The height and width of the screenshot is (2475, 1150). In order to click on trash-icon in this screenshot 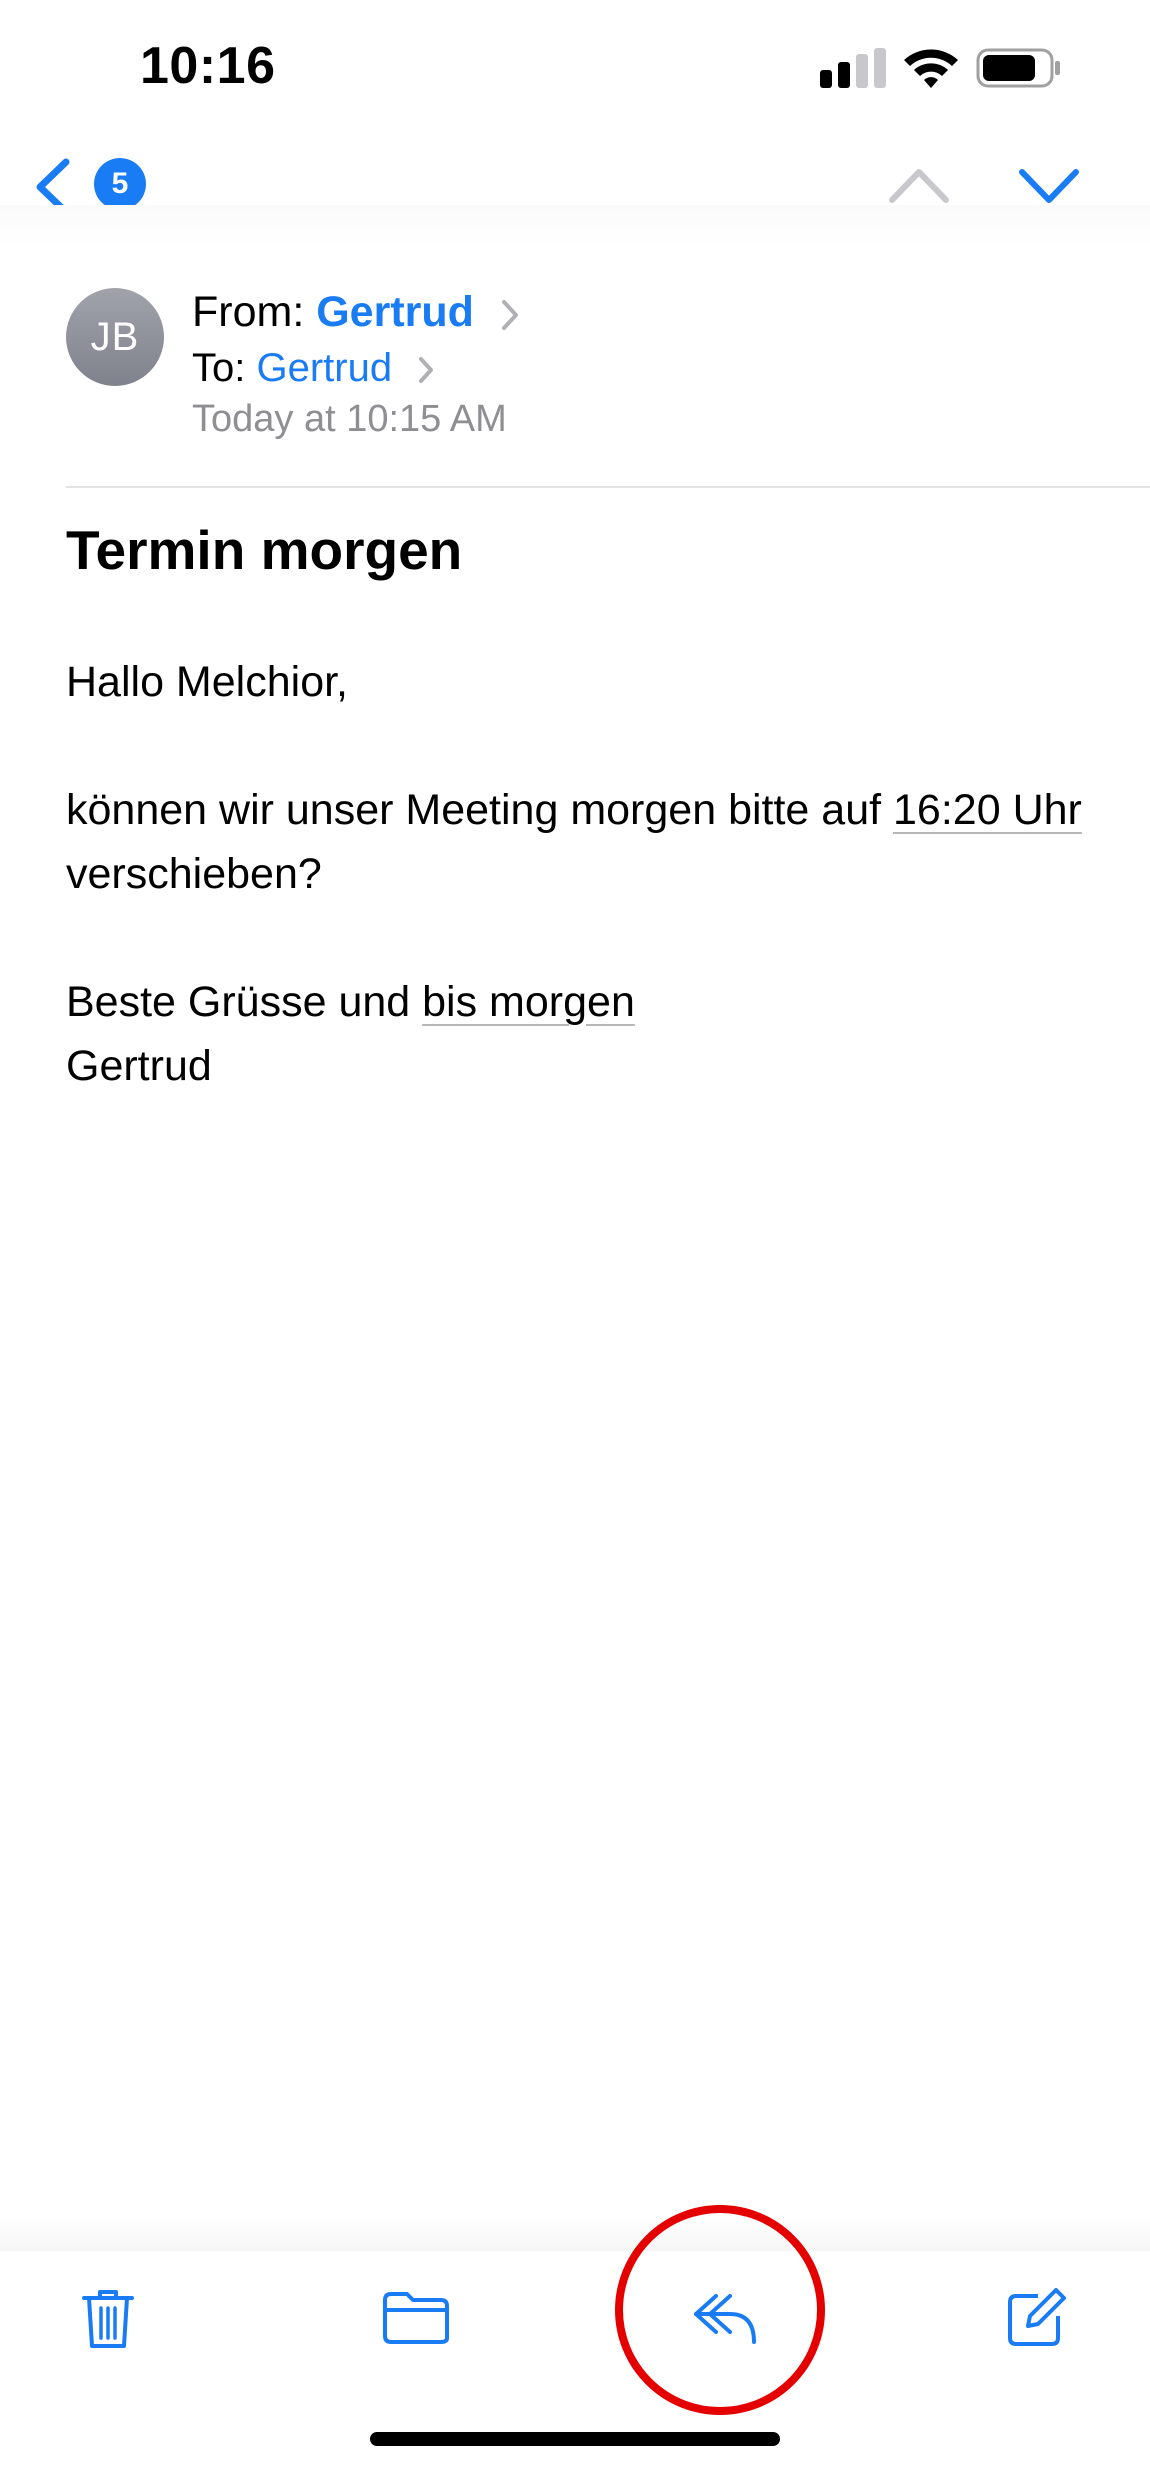, I will do `click(108, 2319)`.